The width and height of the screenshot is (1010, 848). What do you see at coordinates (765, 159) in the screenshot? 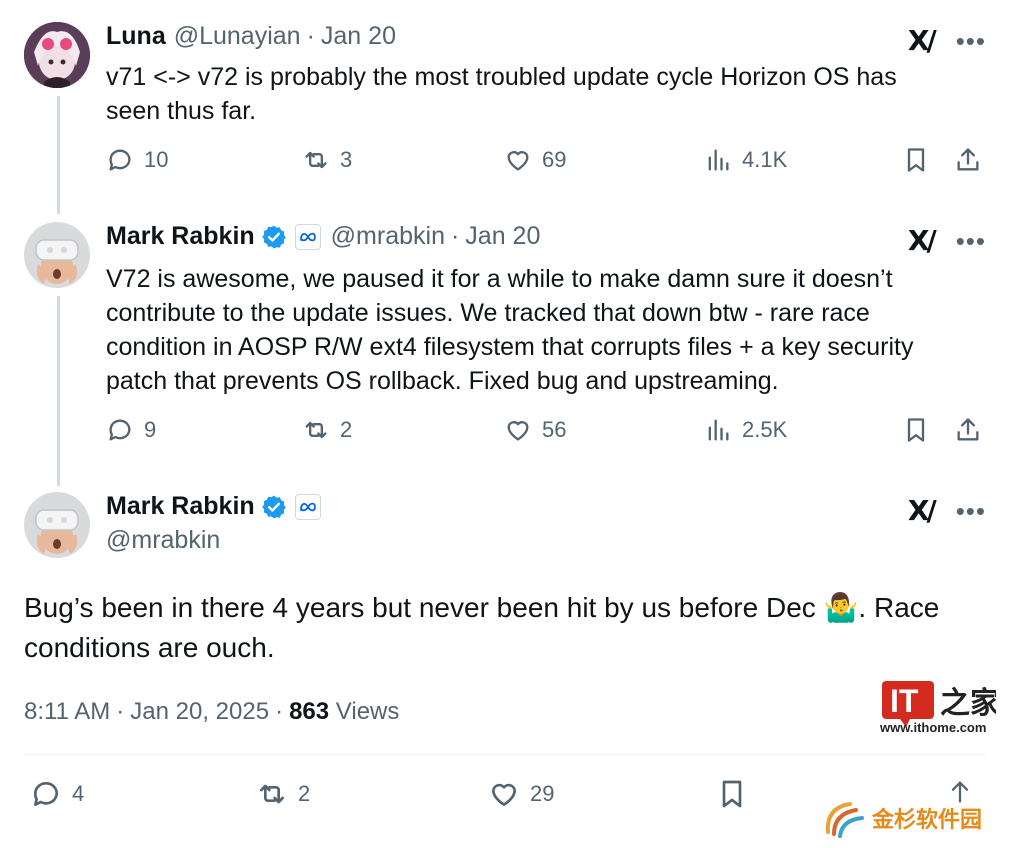
I see `view-count: 4.1K` at bounding box center [765, 159].